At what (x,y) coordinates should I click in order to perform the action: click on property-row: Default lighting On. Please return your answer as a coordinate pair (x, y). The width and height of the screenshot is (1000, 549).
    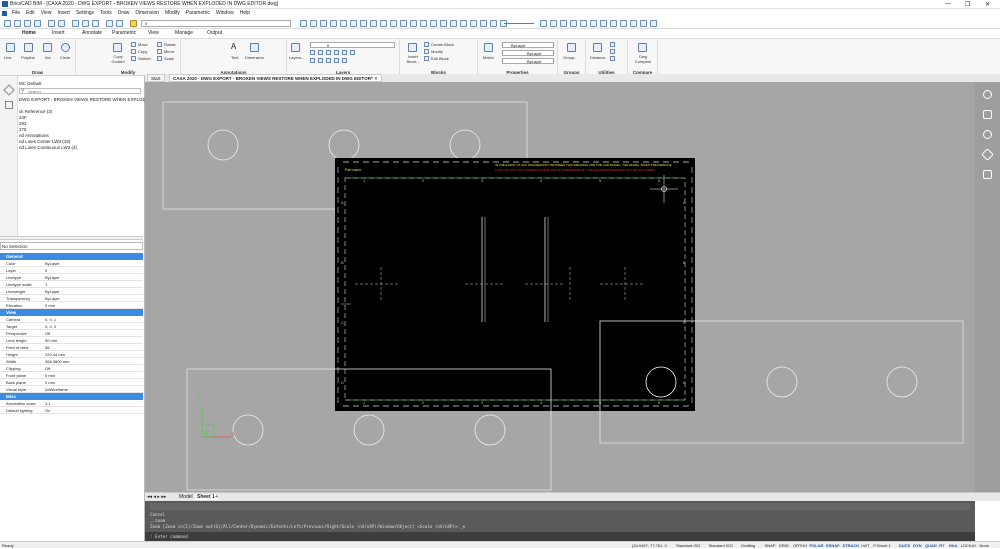
    Looking at the image, I should click on (71, 410).